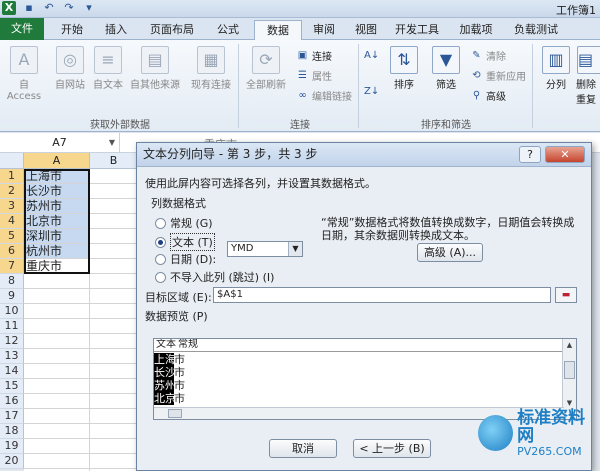 Image resolution: width=600 pixels, height=471 pixels. Describe the element at coordinates (12, 326) in the screenshot. I see `row-header: 11` at that location.